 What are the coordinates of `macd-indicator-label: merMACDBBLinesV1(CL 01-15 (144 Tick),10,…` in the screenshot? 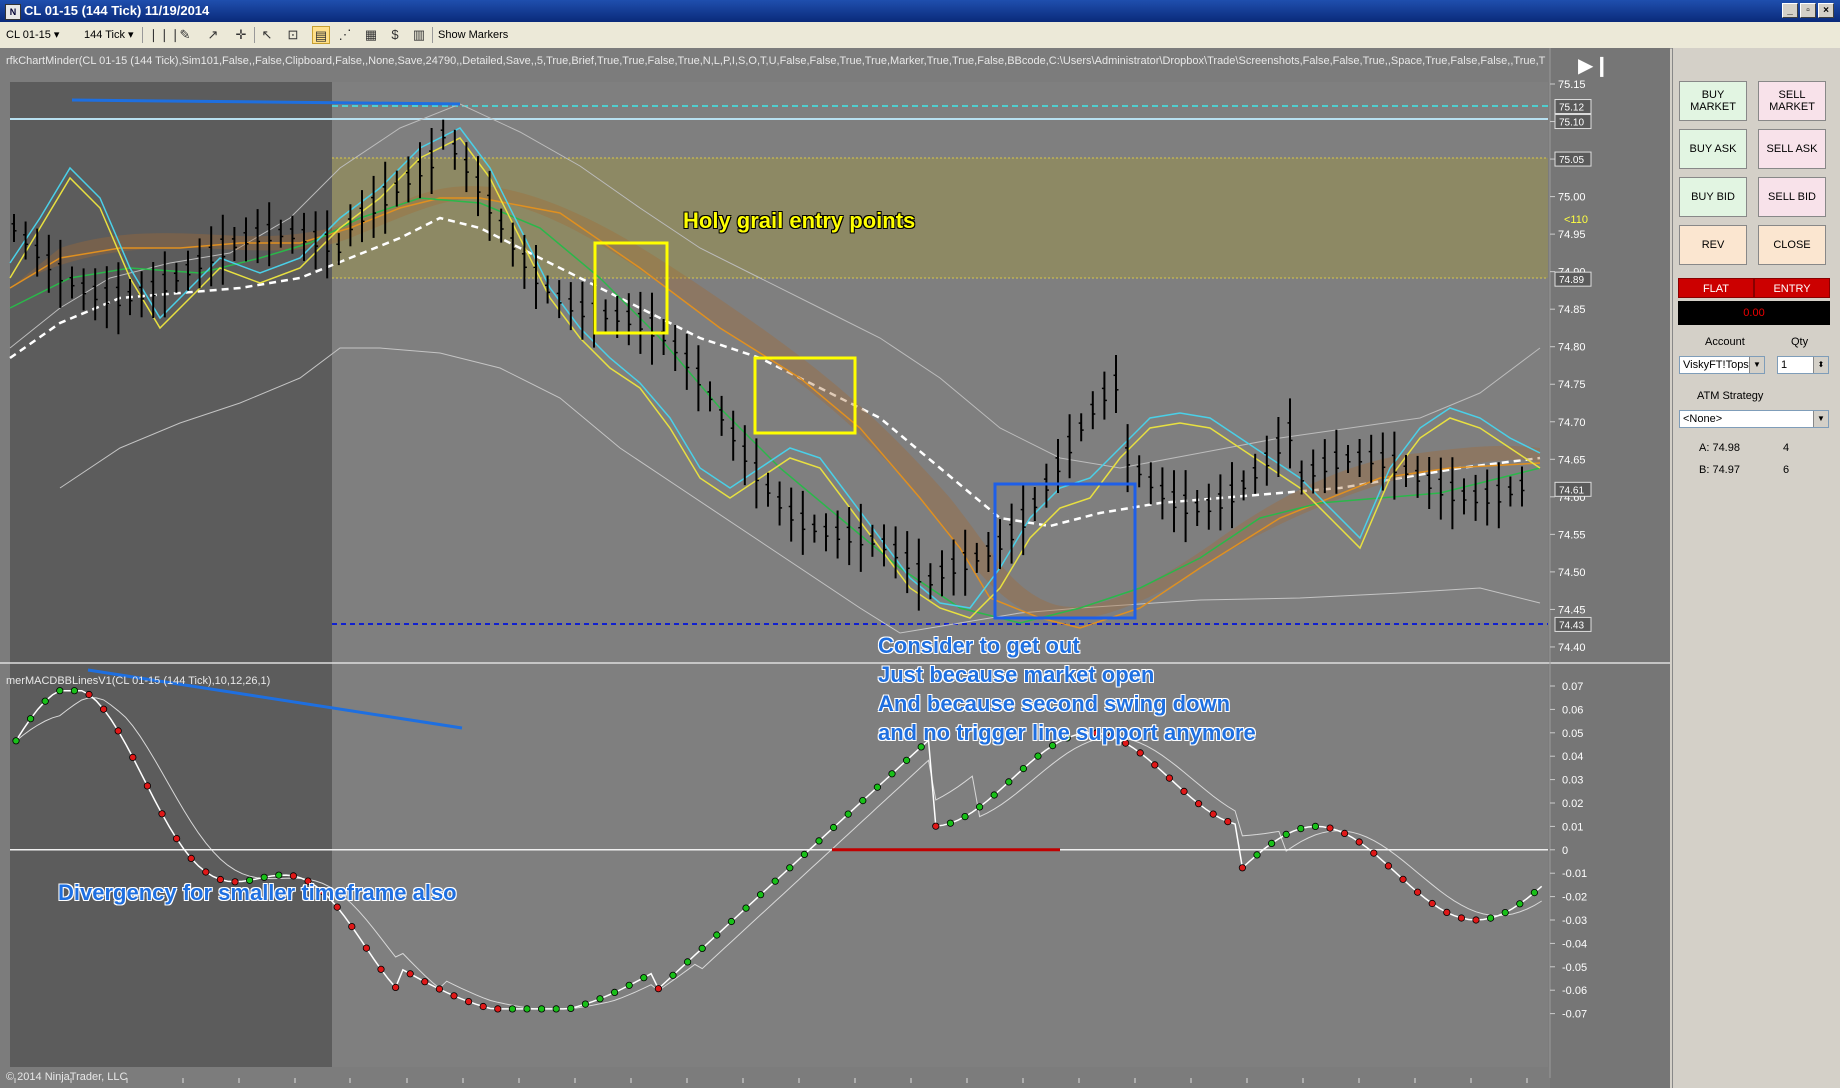 It's located at (138, 681).